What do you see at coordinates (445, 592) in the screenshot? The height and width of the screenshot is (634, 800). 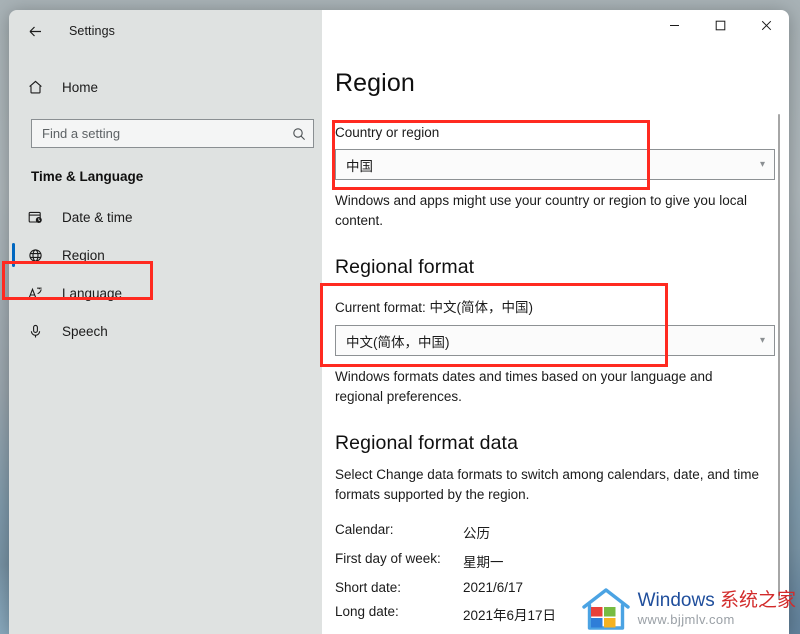 I see `table-row: Short date: 2021/6/17` at bounding box center [445, 592].